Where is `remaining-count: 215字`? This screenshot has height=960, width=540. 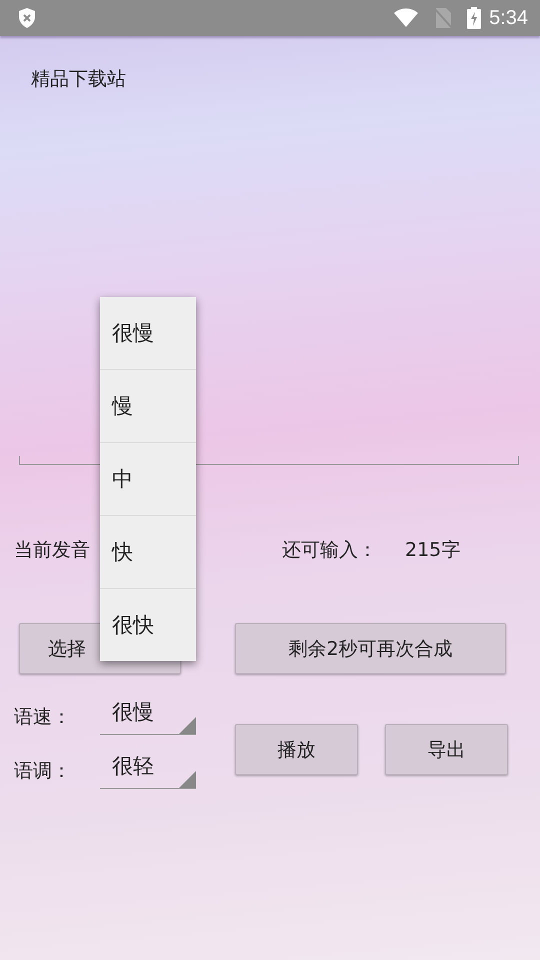
remaining-count: 215字 is located at coordinates (432, 550).